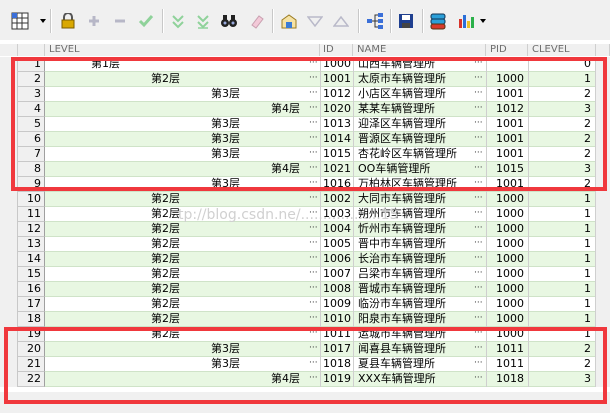 The width and height of the screenshot is (610, 413). What do you see at coordinates (336, 274) in the screenshot?
I see `id-cell: 1007` at bounding box center [336, 274].